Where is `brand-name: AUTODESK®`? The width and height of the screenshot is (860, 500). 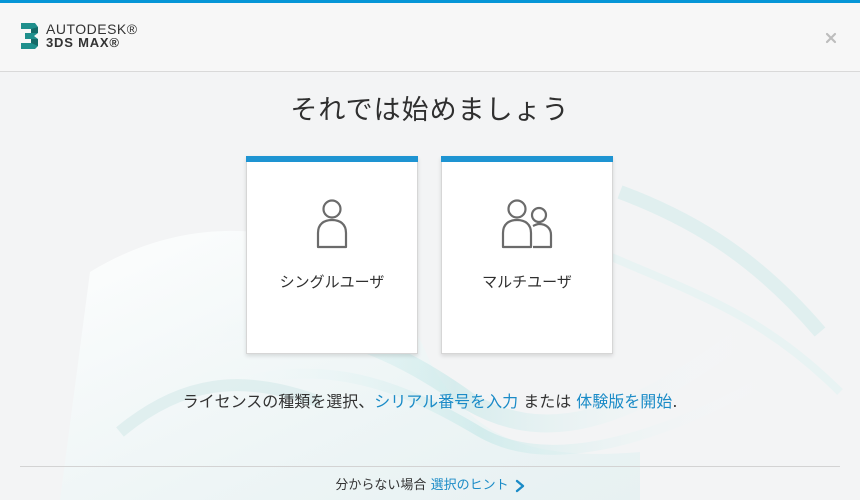
brand-name: AUTODESK® is located at coordinates (92, 29).